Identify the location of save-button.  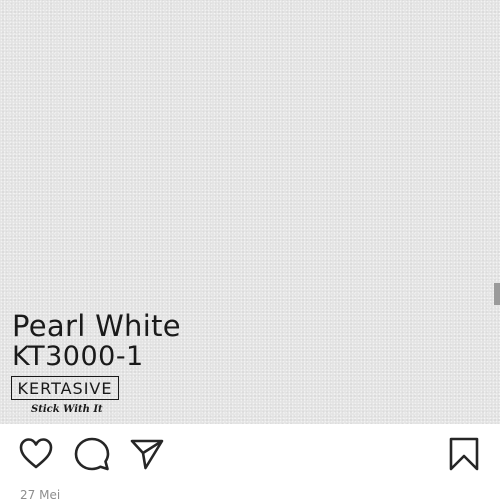
(464, 454).